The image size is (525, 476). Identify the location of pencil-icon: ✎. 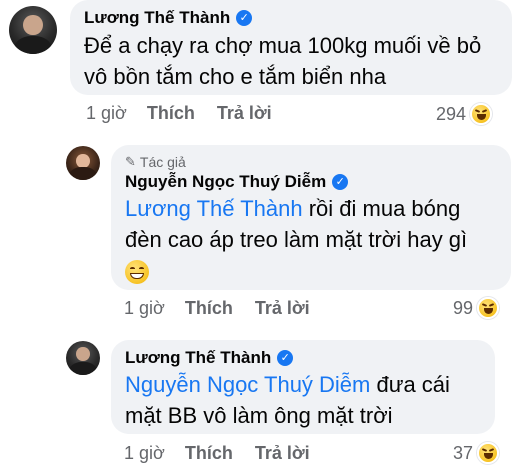
(130, 161).